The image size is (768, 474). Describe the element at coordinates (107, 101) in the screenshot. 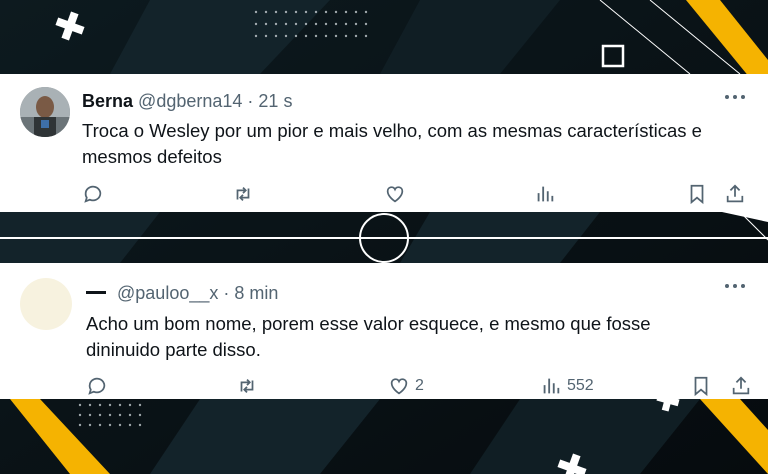

I see `display-name: Berna` at that location.